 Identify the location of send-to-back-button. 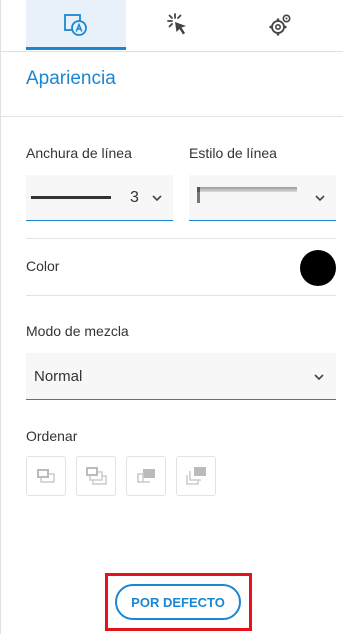
(196, 476).